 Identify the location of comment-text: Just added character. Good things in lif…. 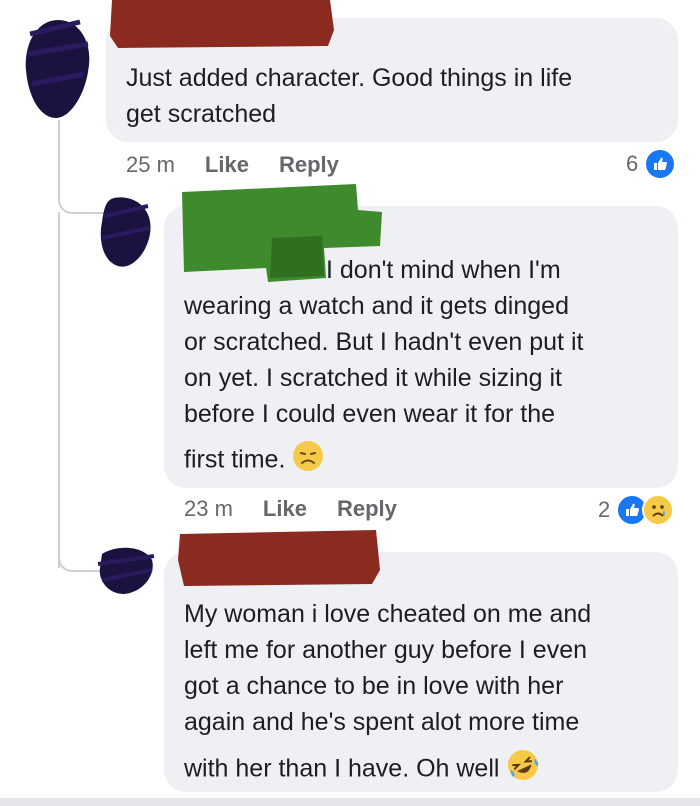
(349, 96).